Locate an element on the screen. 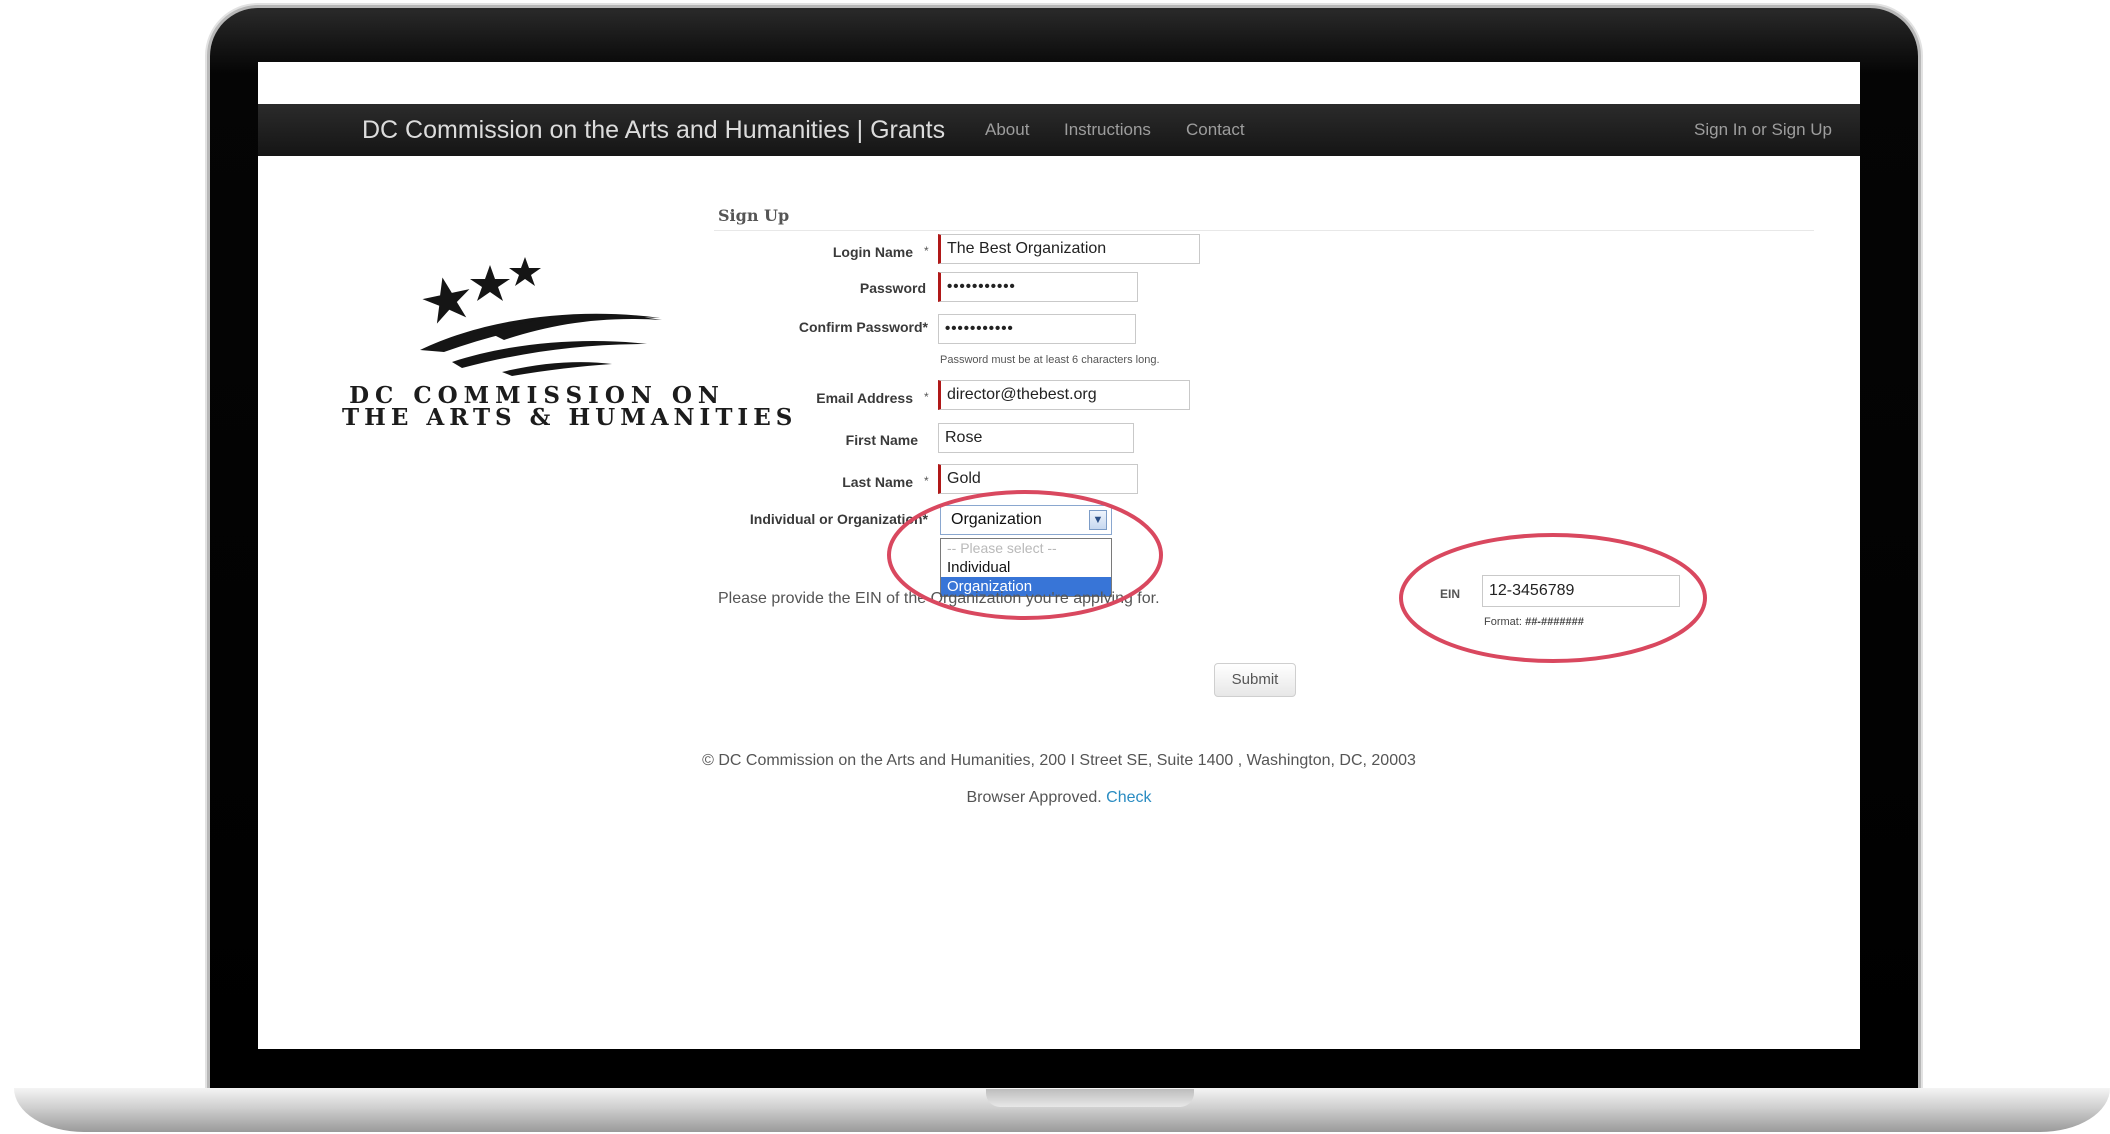  type-select-value: Organization is located at coordinates (996, 519).